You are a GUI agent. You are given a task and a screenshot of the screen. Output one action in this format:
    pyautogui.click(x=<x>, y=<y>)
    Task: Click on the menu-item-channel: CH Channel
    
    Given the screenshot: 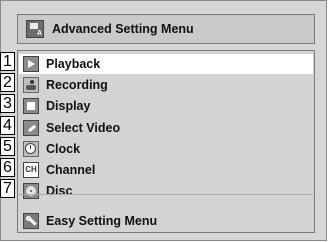 What is the action you would take?
    pyautogui.click(x=166, y=170)
    